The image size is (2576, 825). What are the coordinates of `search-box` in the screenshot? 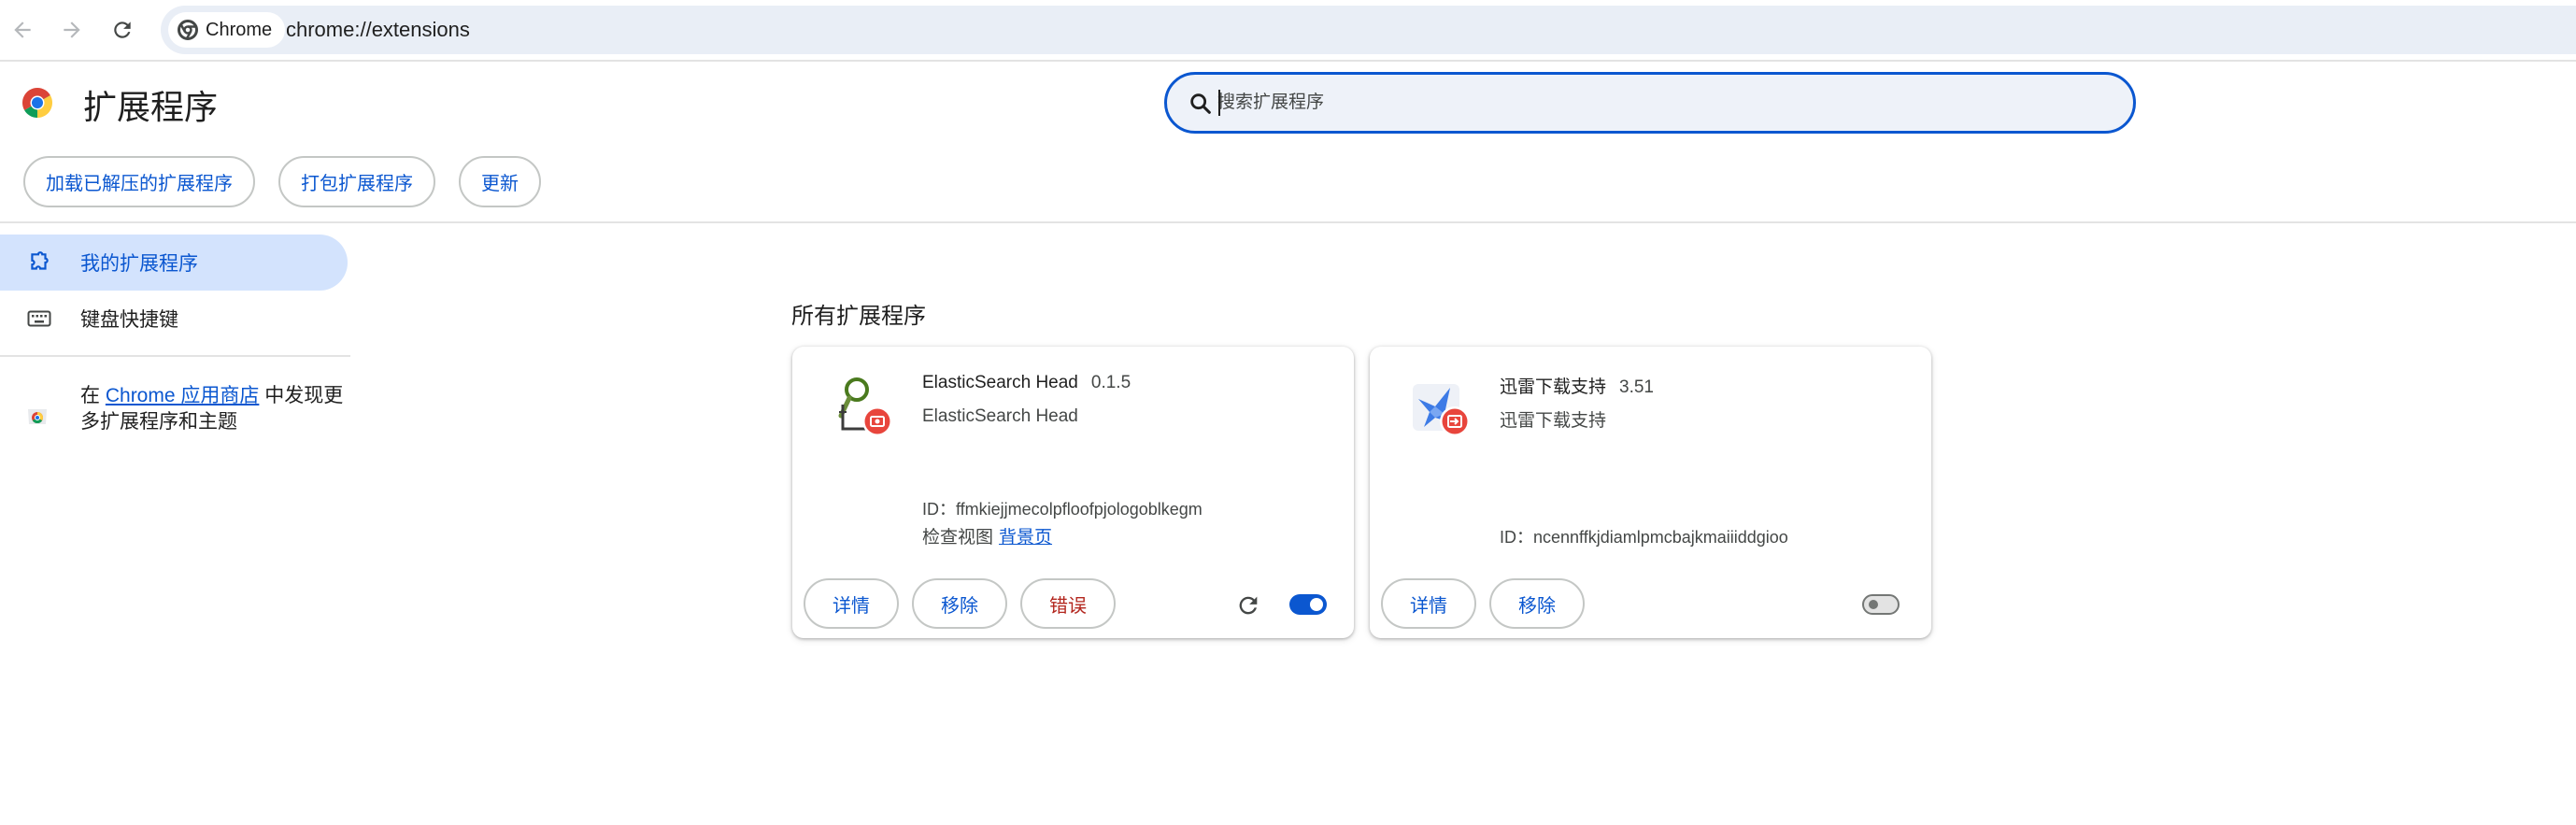 It's located at (1650, 103).